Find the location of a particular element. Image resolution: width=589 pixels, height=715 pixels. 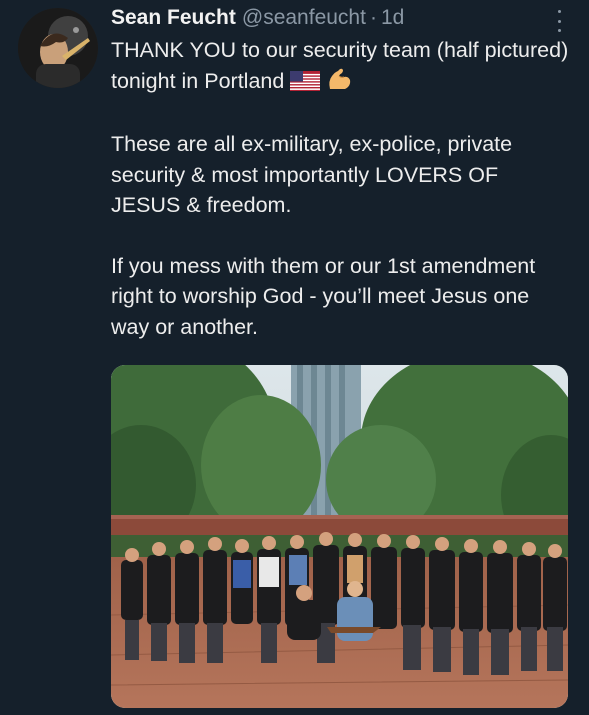

user-handle: @seanfeucht is located at coordinates (304, 18).